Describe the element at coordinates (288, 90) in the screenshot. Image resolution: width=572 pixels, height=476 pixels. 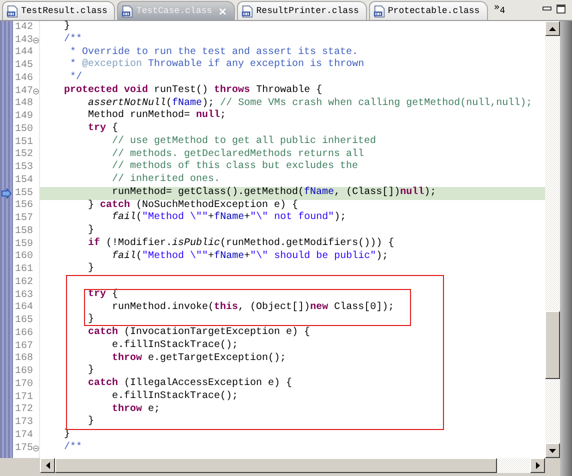
I see `code-text: Throwable {` at that location.